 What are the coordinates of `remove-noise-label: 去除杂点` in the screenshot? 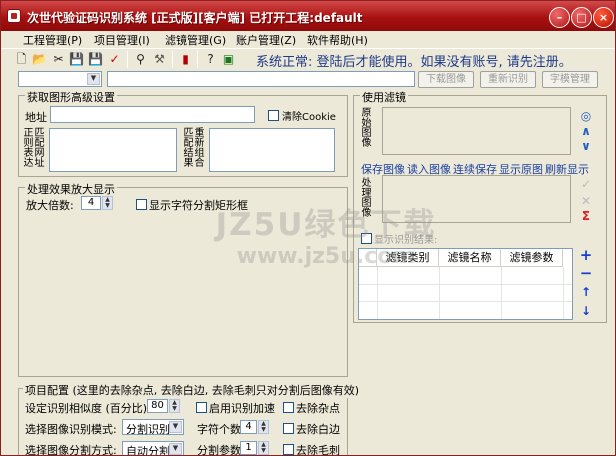 It's located at (318, 408).